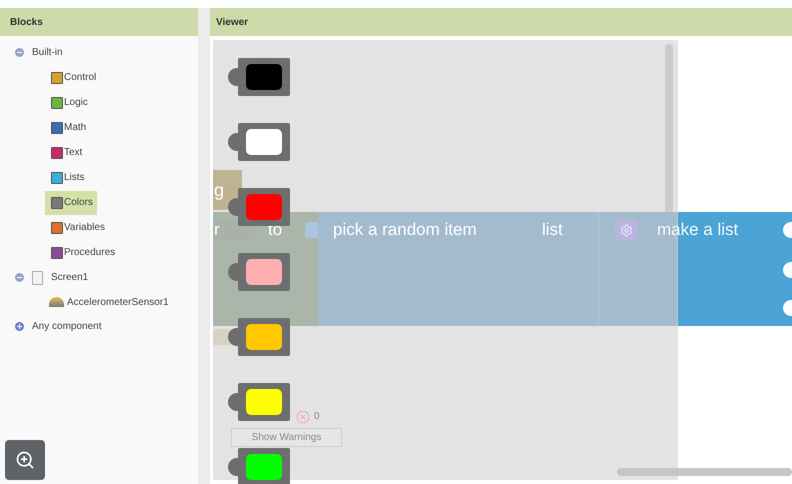 The width and height of the screenshot is (792, 484). I want to click on tree-item: AccelerometerSensor1, so click(118, 302).